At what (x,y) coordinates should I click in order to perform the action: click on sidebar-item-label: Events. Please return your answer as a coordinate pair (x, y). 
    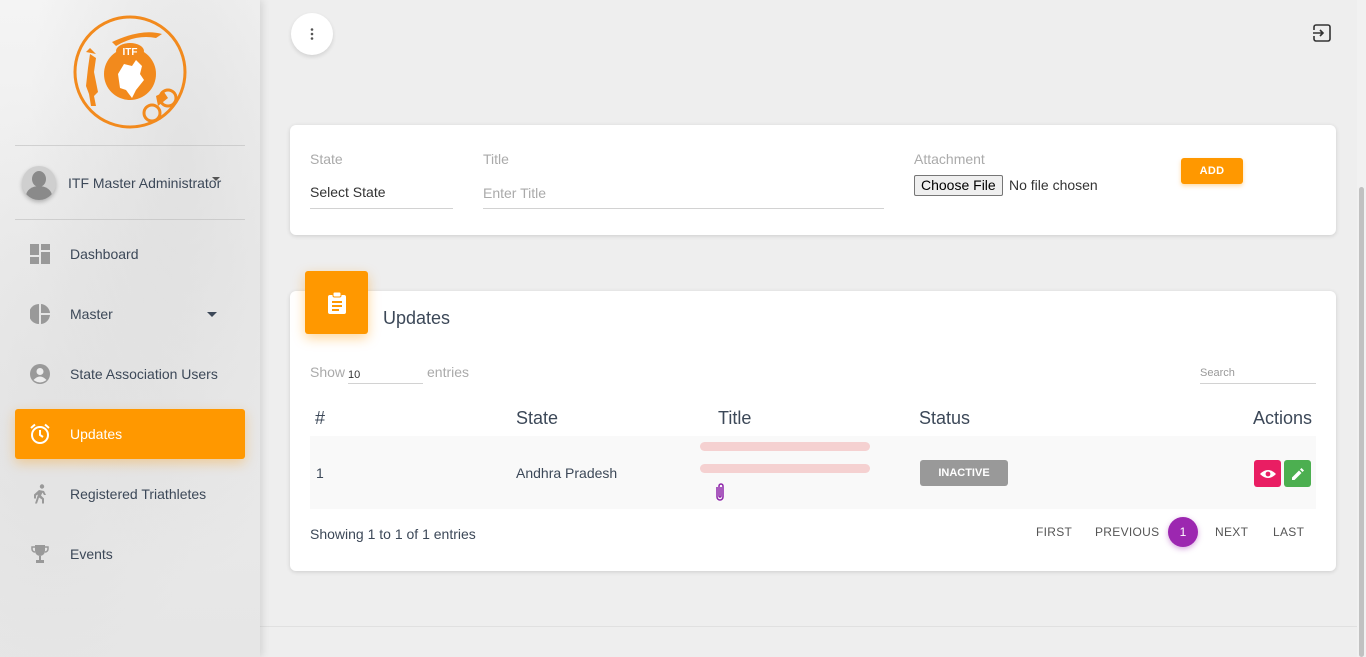
    Looking at the image, I should click on (91, 554).